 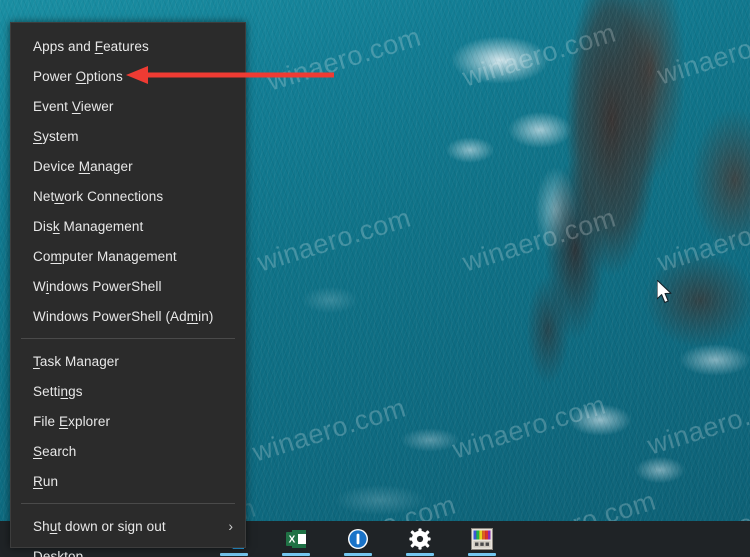 What do you see at coordinates (105, 256) in the screenshot?
I see `menu-item-label: Computer Management` at bounding box center [105, 256].